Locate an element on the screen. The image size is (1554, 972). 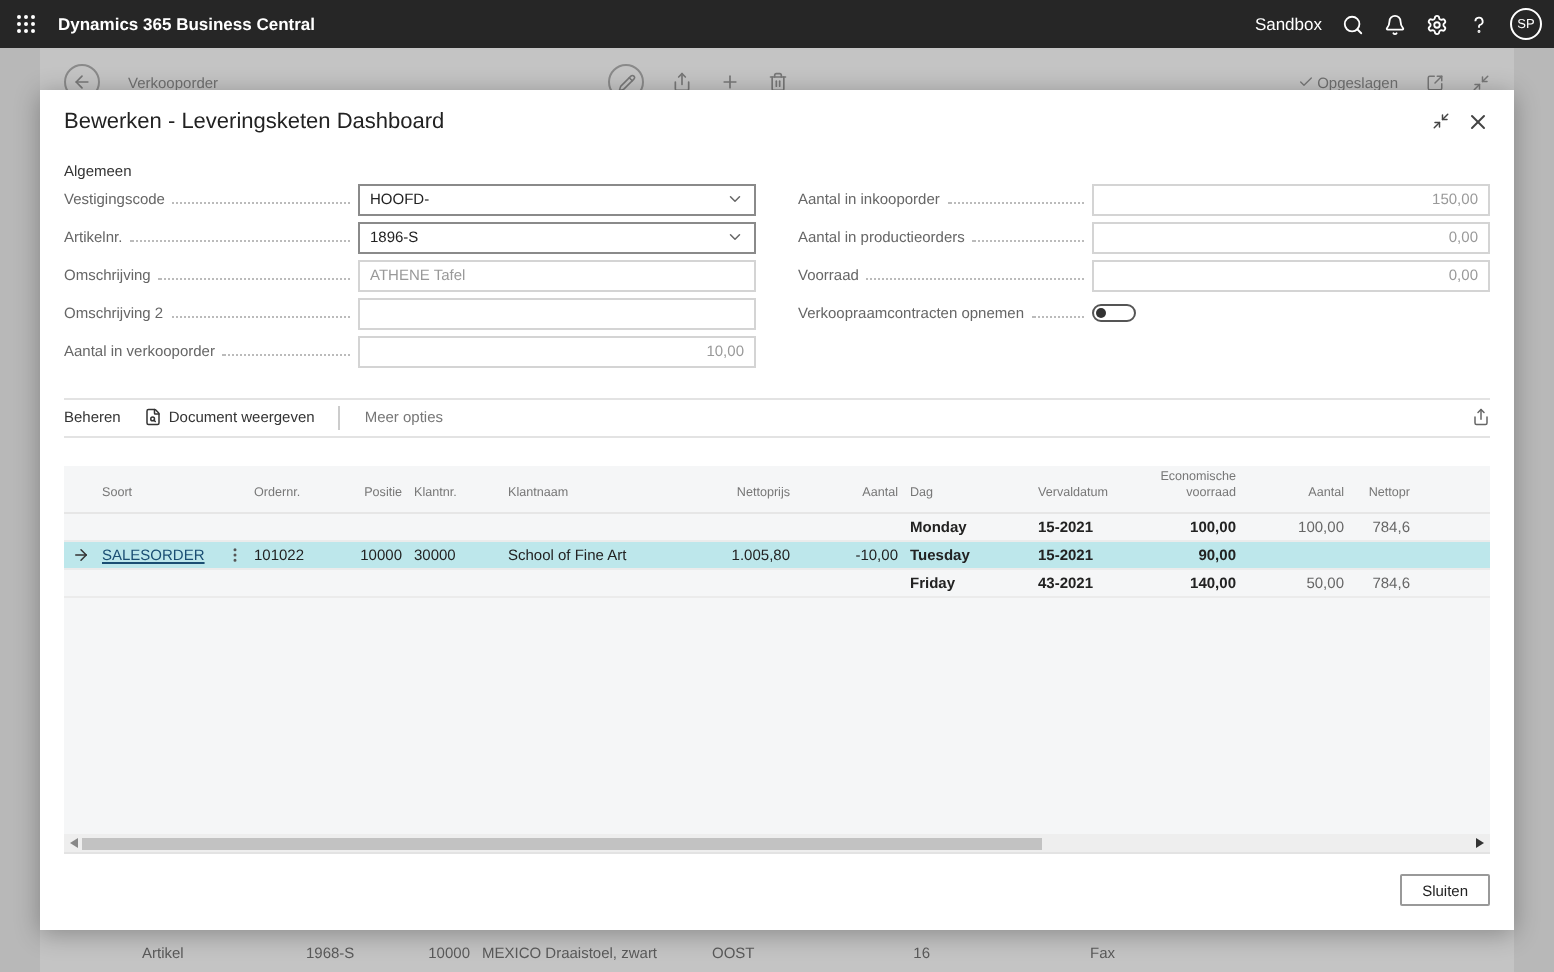
toggle-switch is located at coordinates (1114, 313).